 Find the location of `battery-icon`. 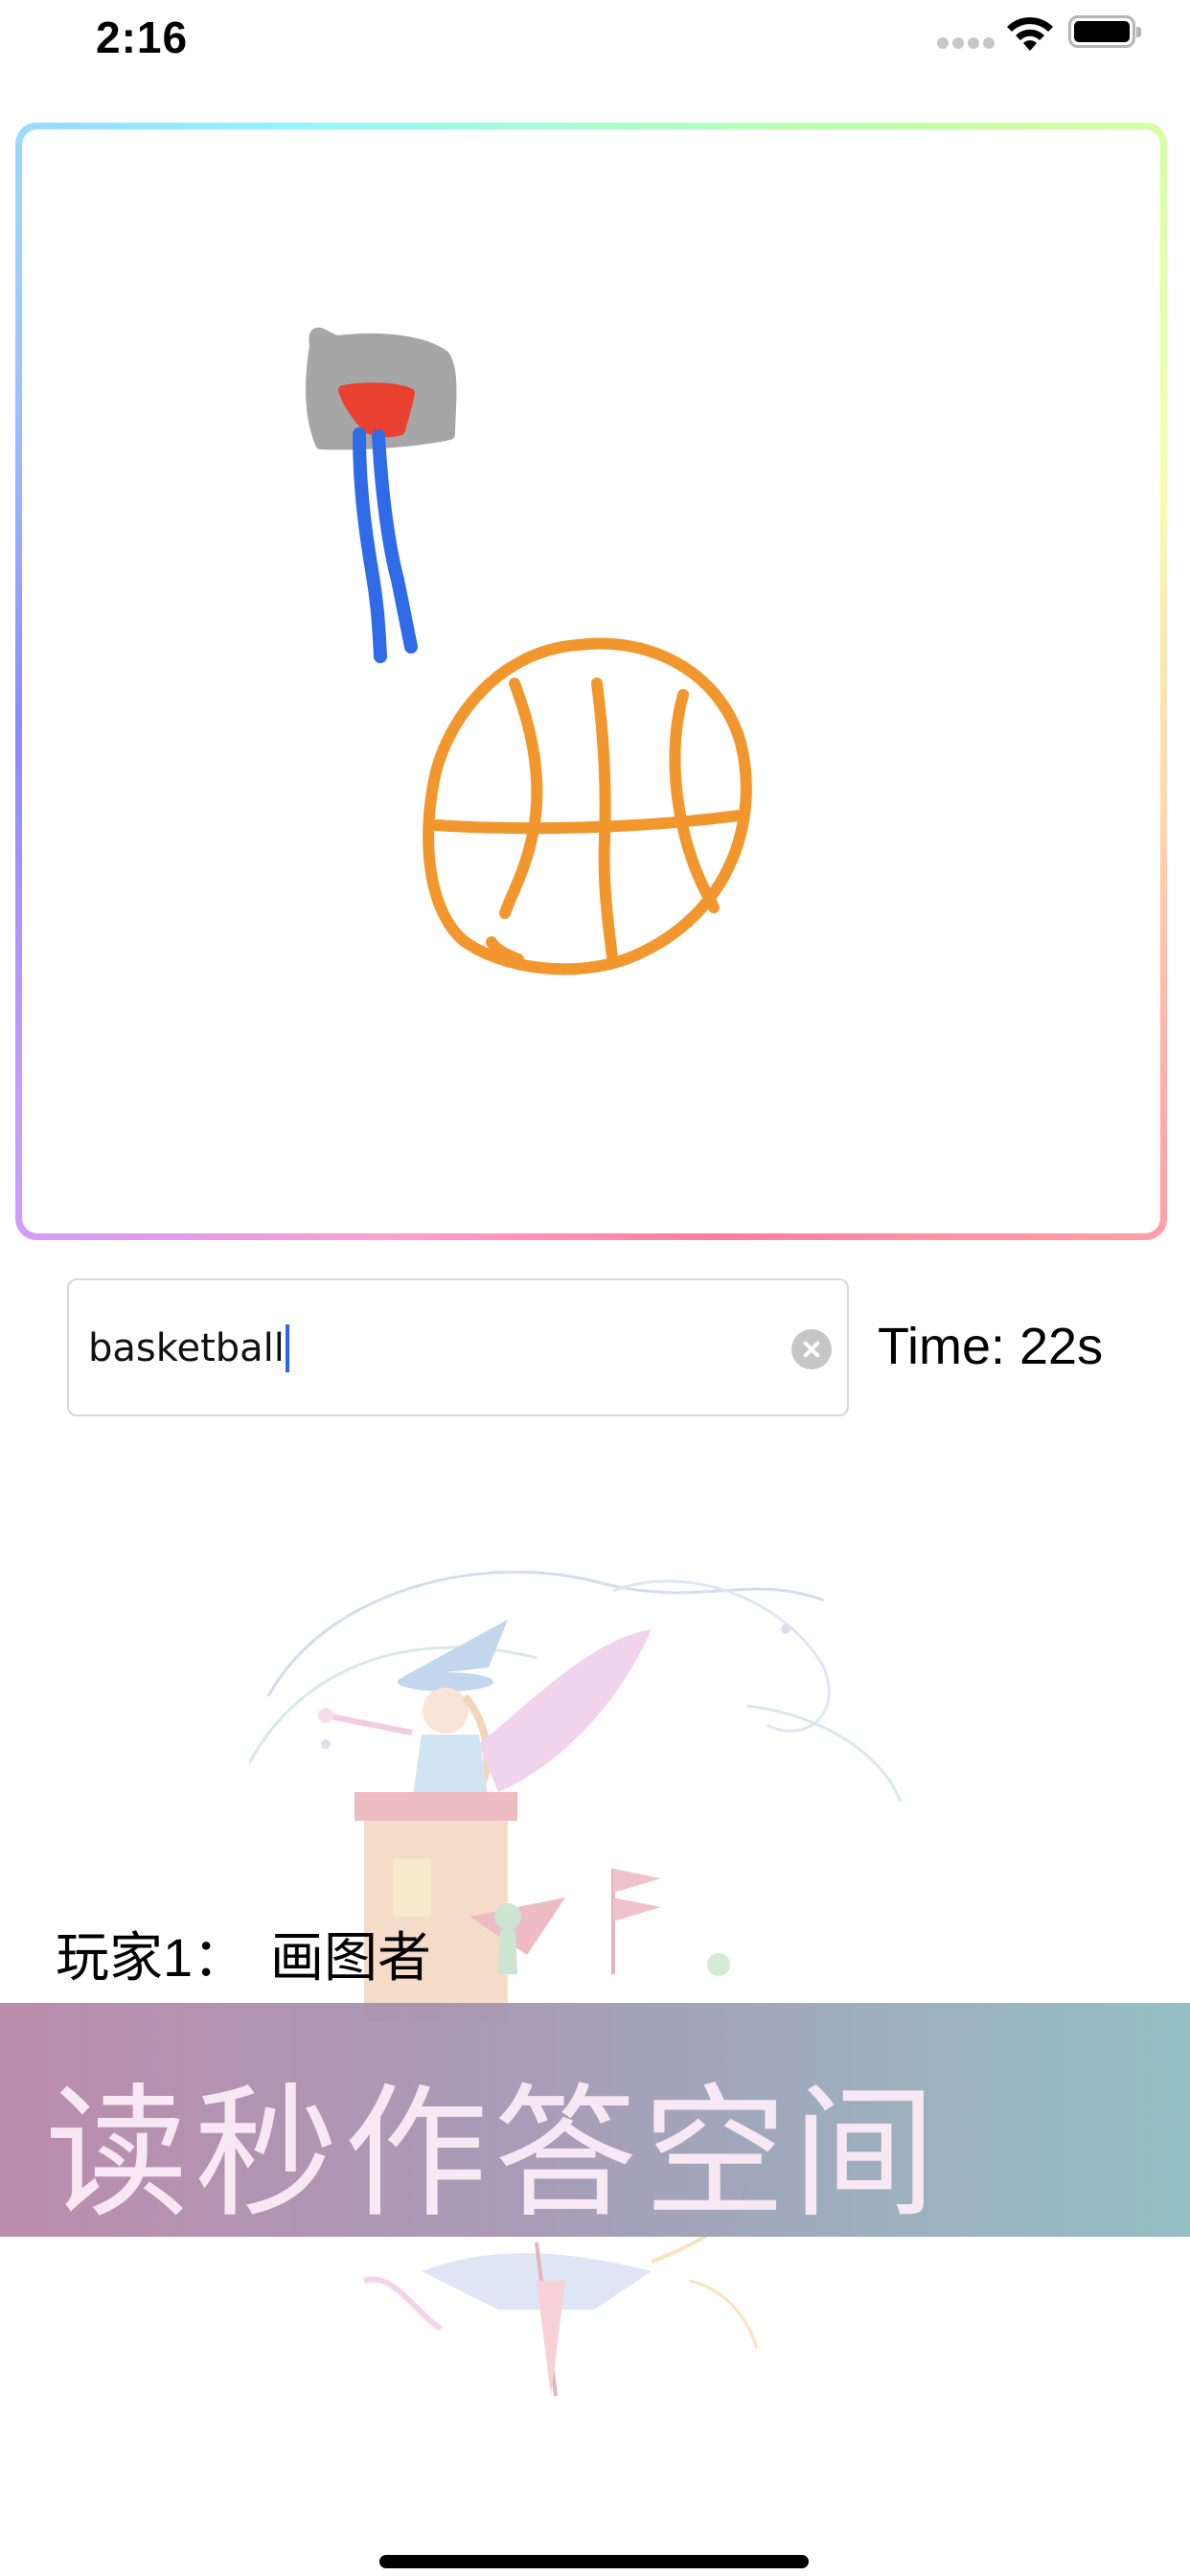

battery-icon is located at coordinates (1104, 31).